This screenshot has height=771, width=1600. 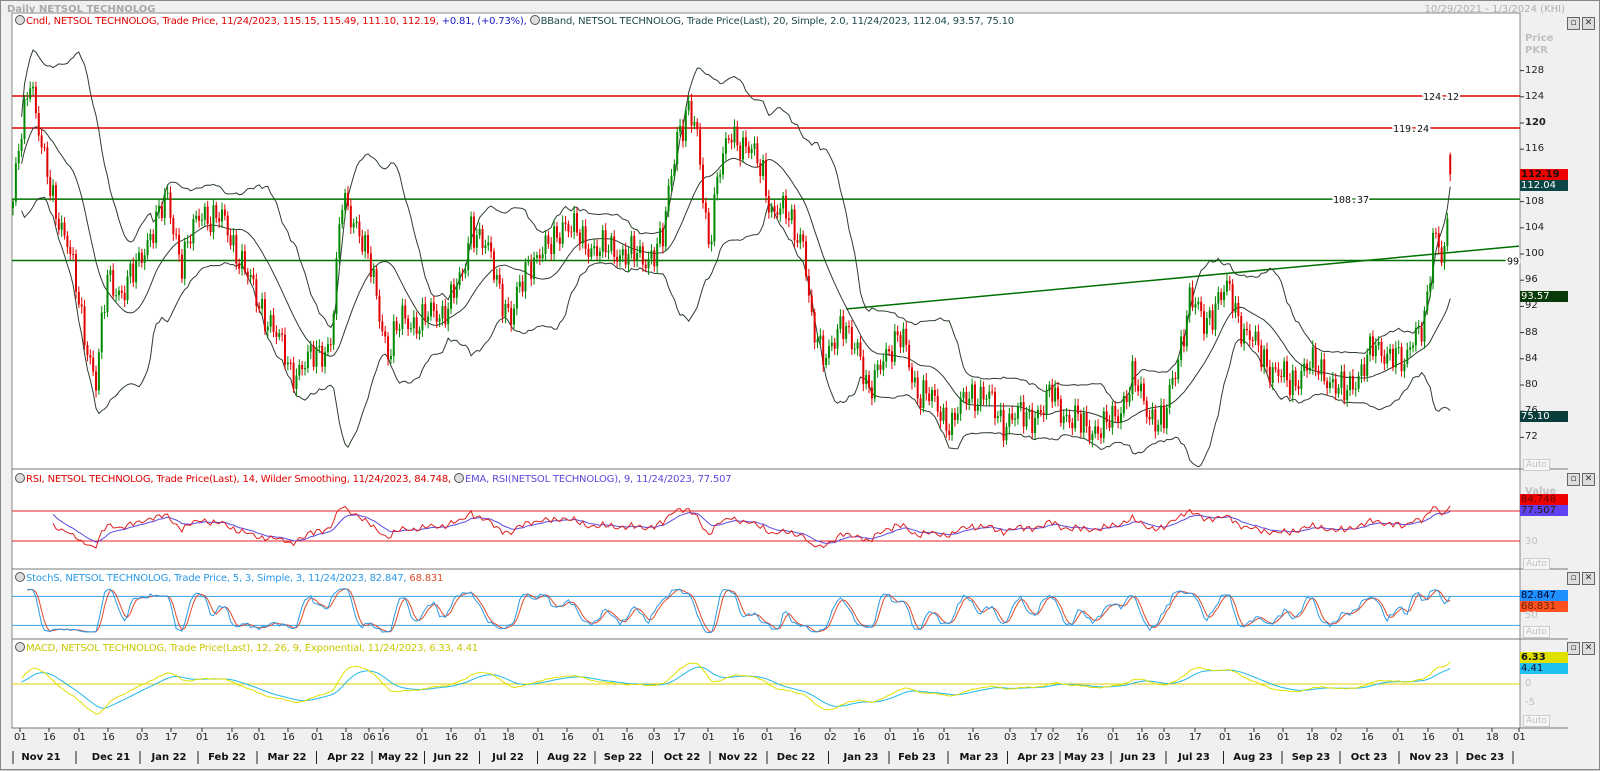 What do you see at coordinates (682, 757) in the screenshot?
I see `x-month-label: Oct 22` at bounding box center [682, 757].